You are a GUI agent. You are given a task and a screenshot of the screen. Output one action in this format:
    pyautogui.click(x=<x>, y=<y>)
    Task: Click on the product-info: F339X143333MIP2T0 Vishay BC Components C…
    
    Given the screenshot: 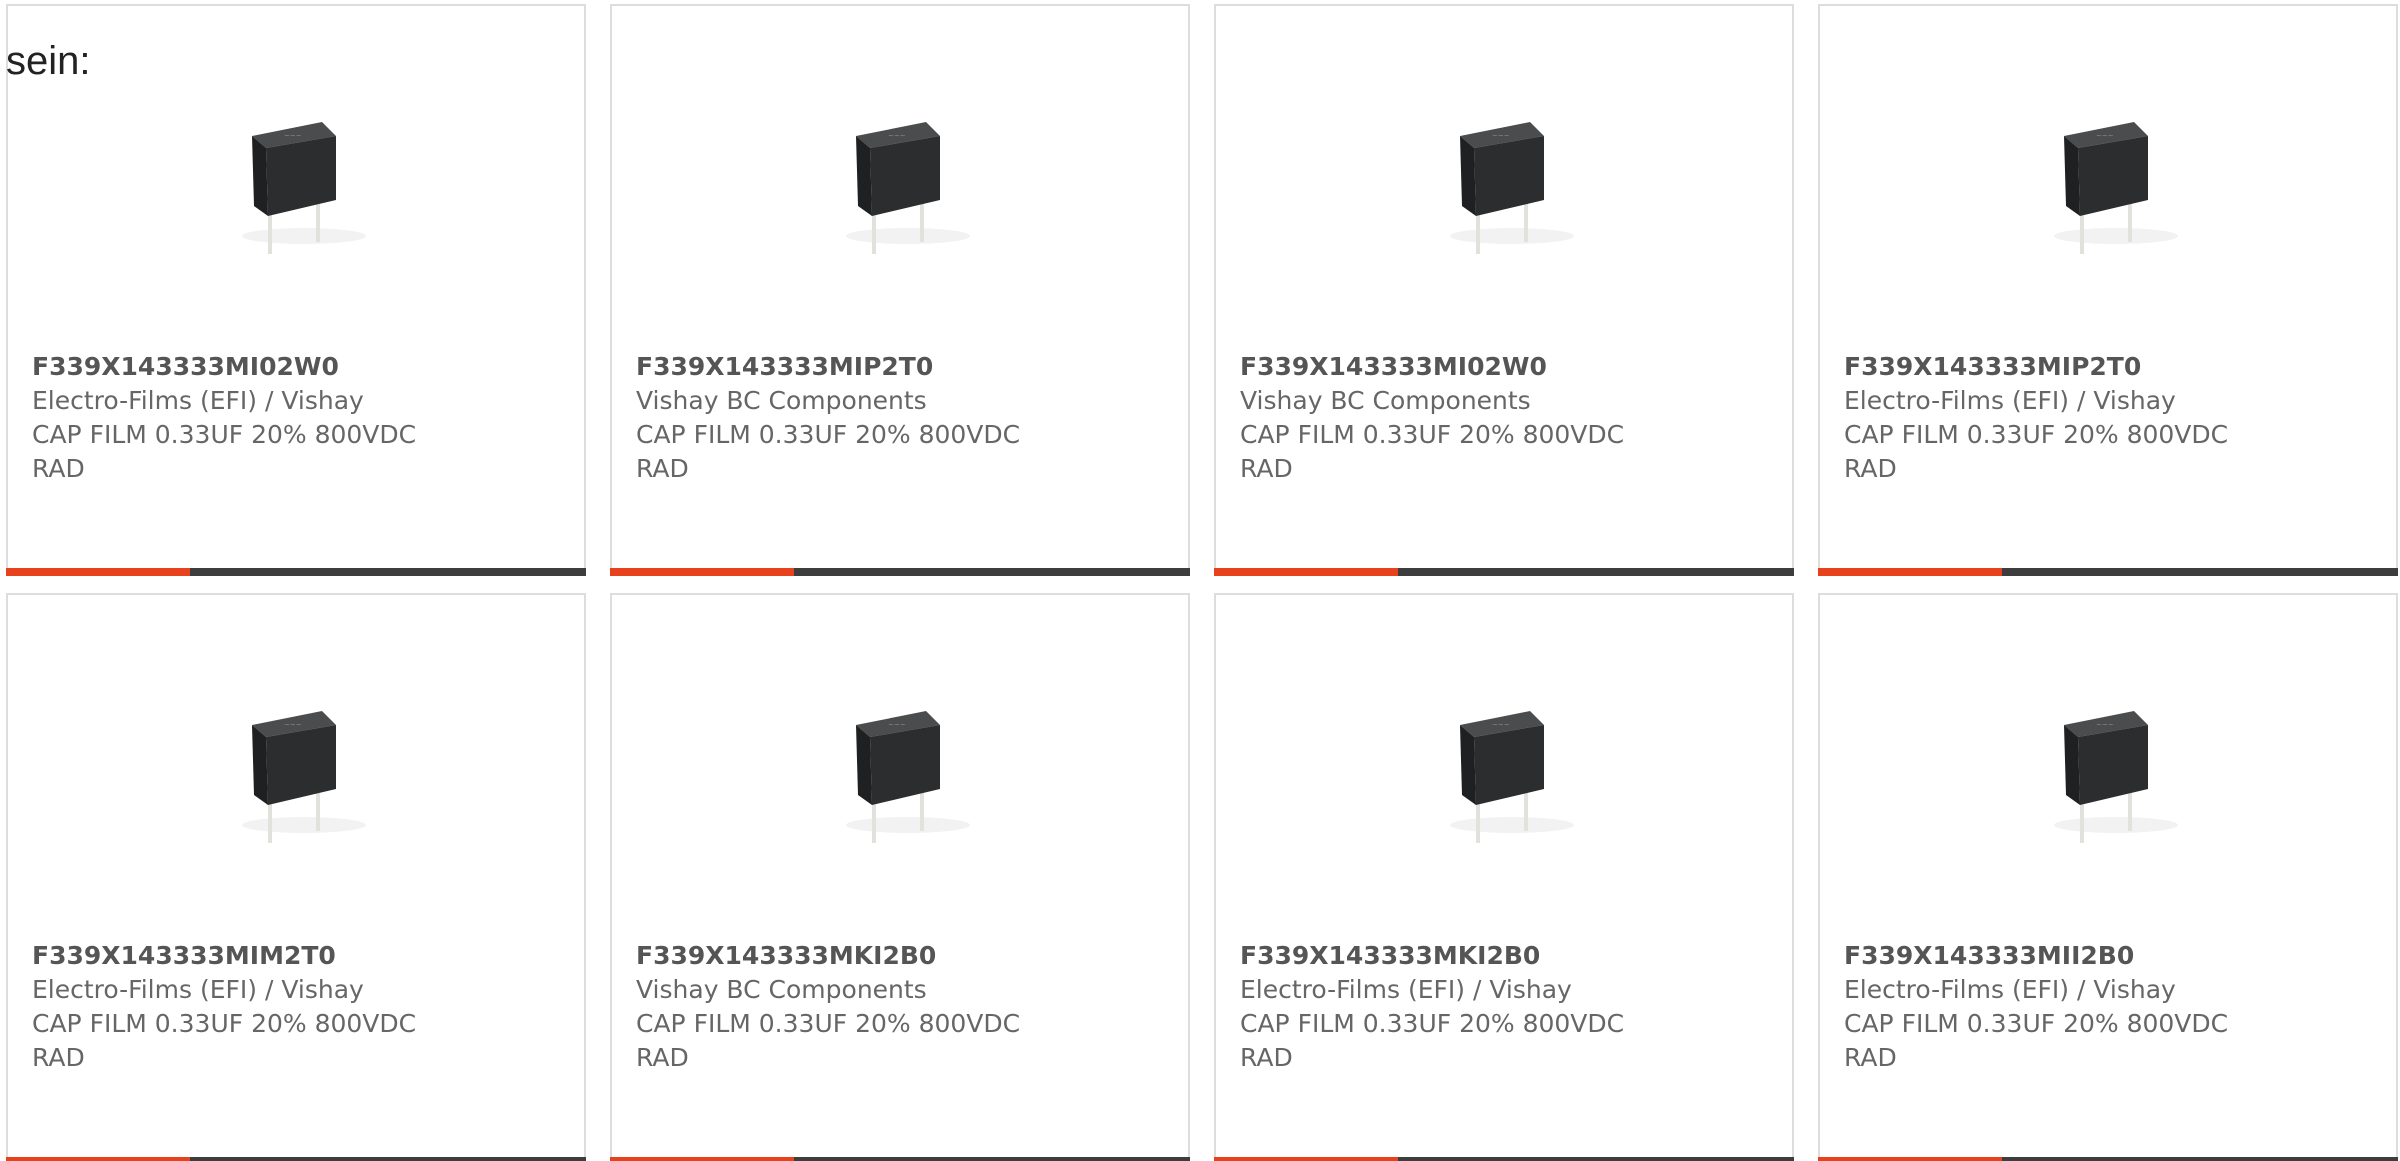 What is the action you would take?
    pyautogui.click(x=900, y=418)
    